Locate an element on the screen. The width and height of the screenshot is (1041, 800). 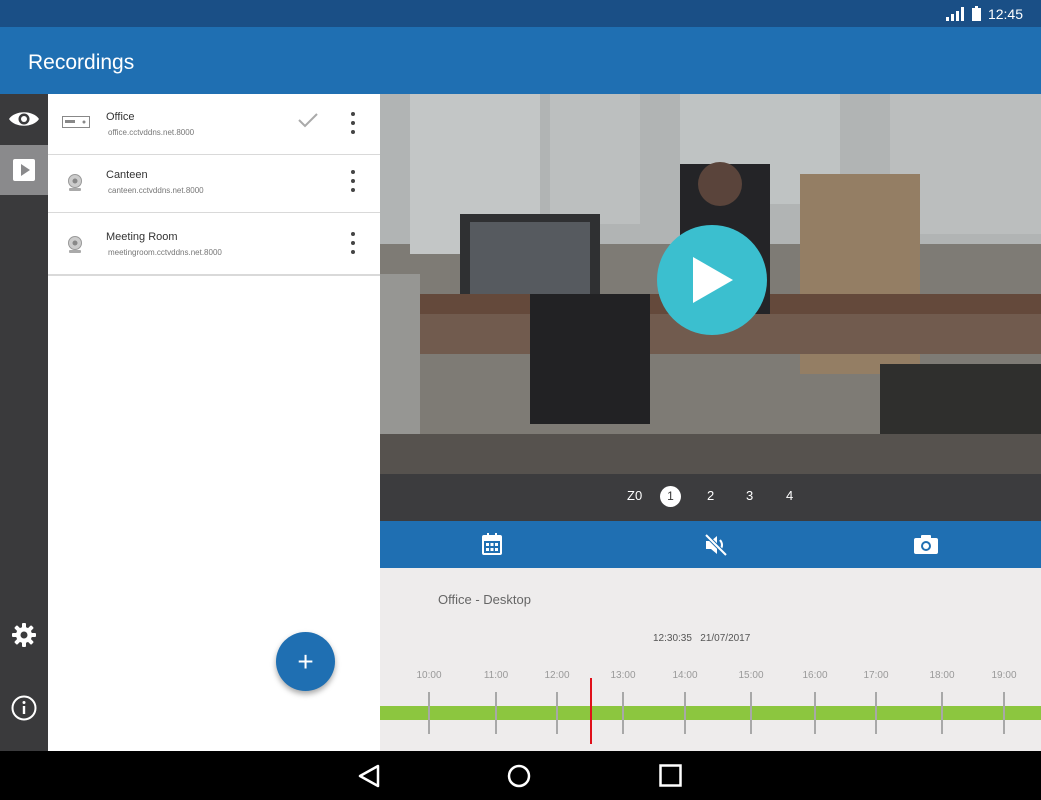
hour-label: 13:00 is located at coordinates (623, 675).